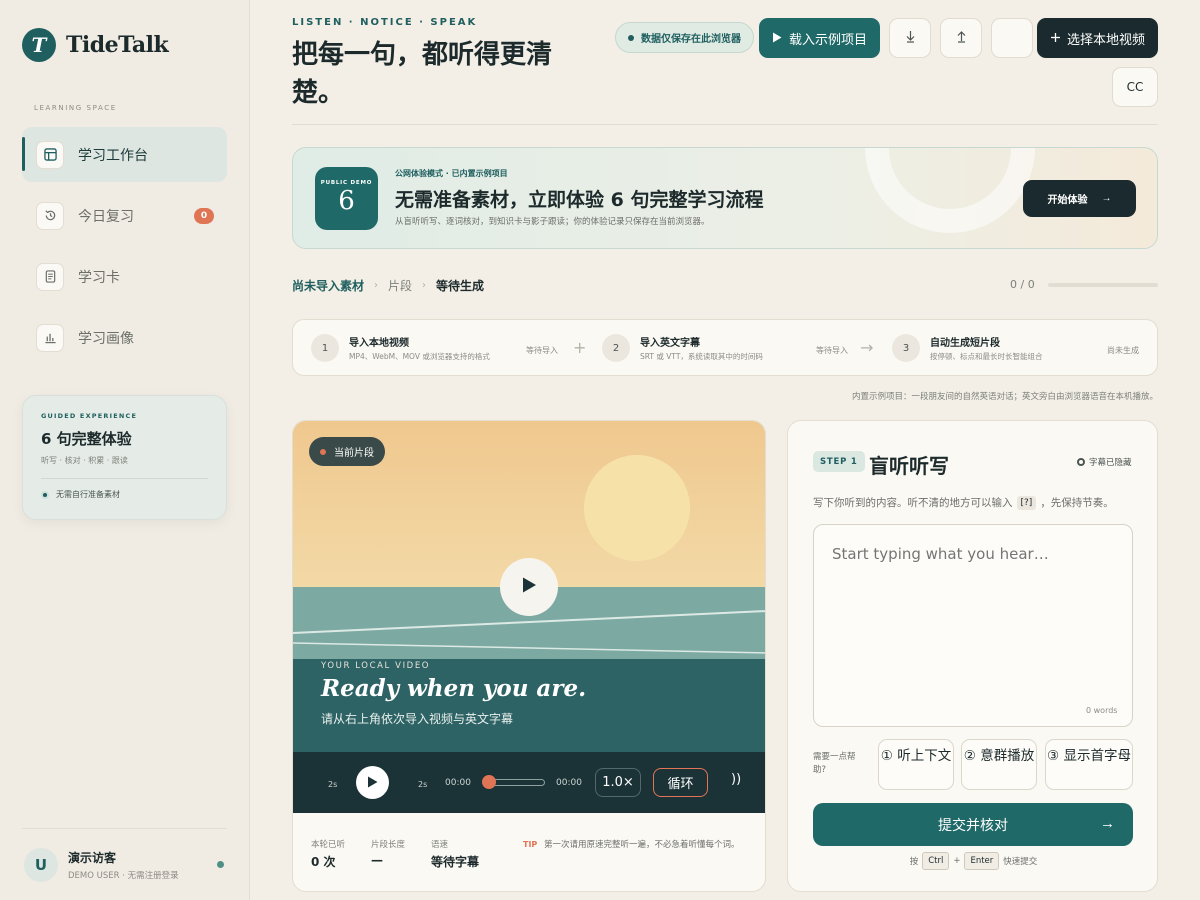 This screenshot has width=1200, height=900. I want to click on step-generate-segments: 3 自动生成短片段 按停顿、标点和最长时长智能组合, so click(967, 348).